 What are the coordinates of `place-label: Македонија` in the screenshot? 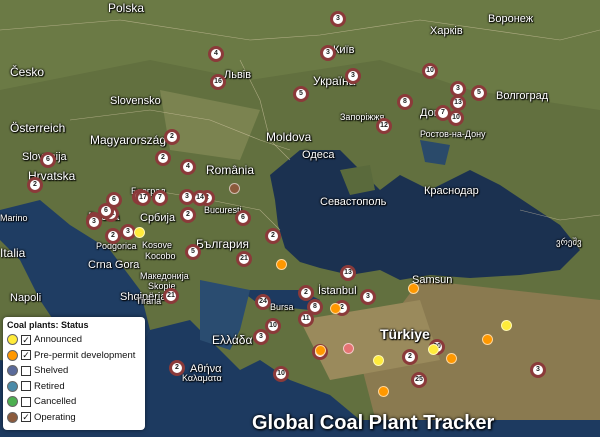 It's located at (164, 276).